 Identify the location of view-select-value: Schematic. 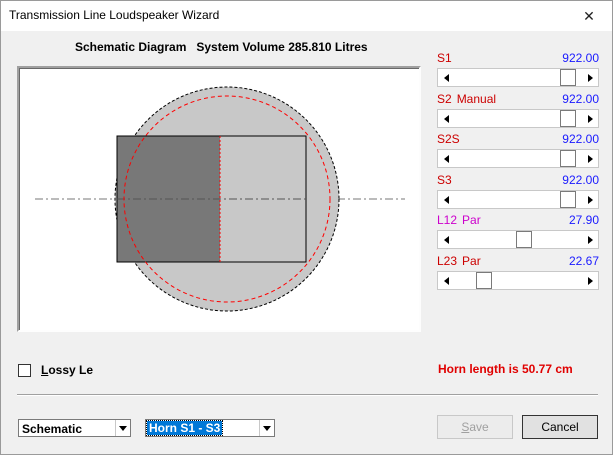
(52, 429).